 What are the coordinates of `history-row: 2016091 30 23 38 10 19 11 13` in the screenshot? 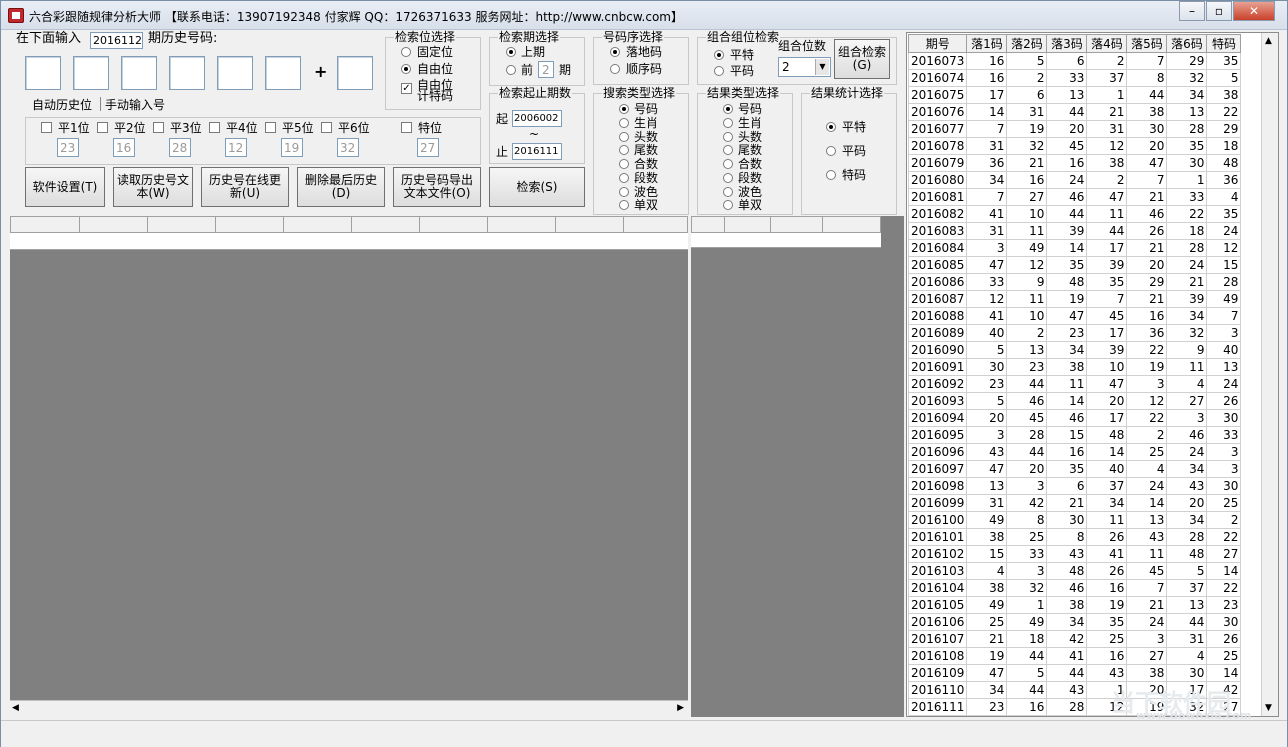 It's located at (1074, 367).